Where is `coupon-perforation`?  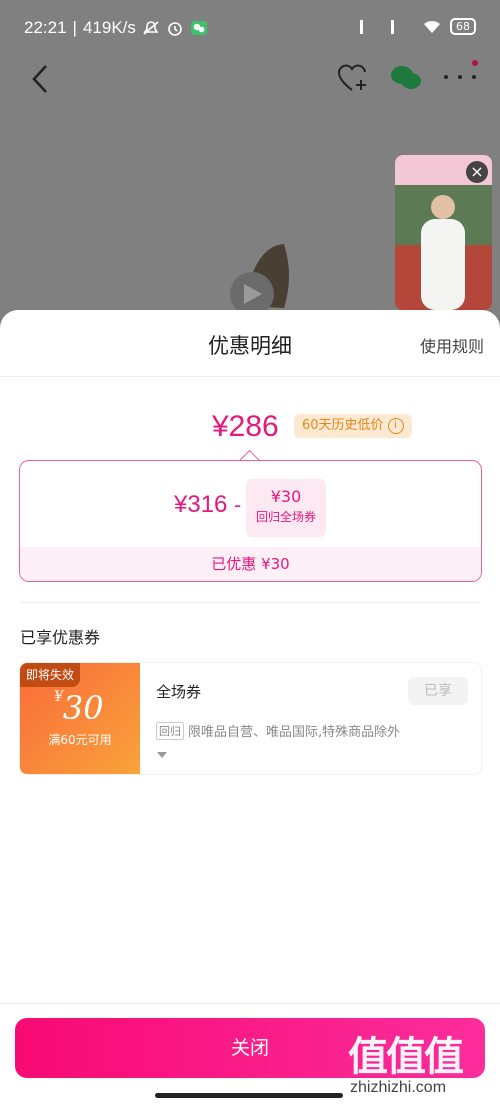 coupon-perforation is located at coordinates (140, 718).